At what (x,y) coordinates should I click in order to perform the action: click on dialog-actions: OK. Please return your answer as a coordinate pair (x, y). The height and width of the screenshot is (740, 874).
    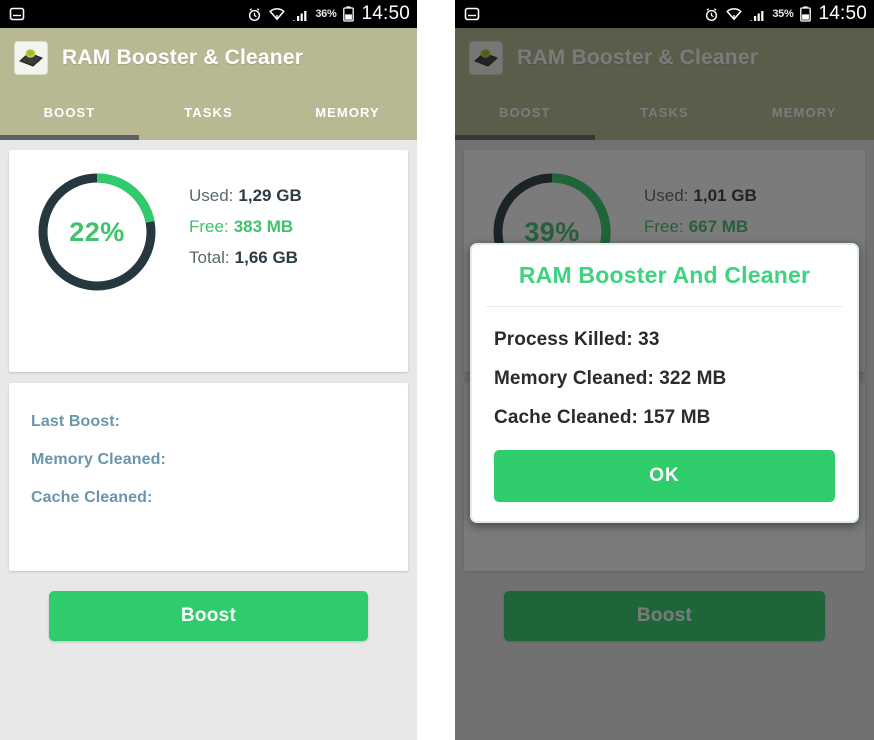
    Looking at the image, I should click on (664, 474).